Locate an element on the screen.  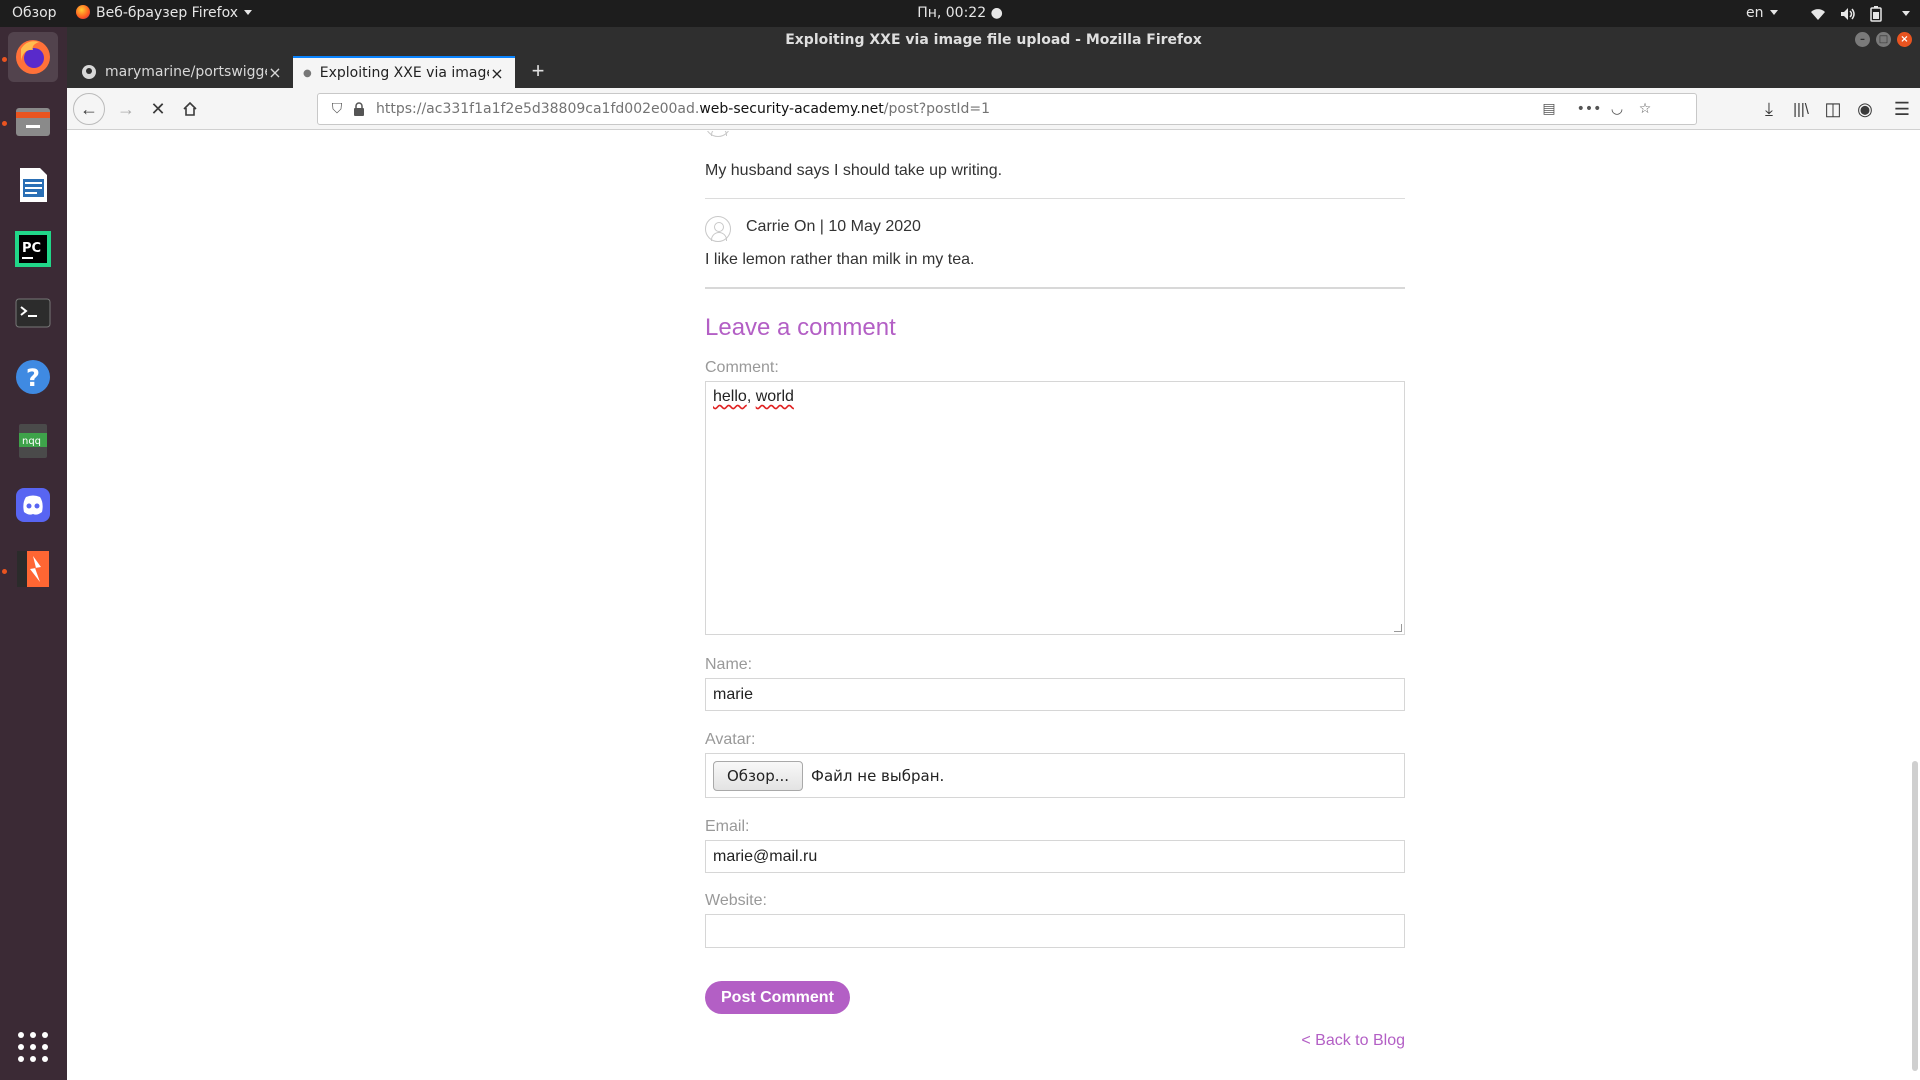
dock-help: ? is located at coordinates (33, 377).